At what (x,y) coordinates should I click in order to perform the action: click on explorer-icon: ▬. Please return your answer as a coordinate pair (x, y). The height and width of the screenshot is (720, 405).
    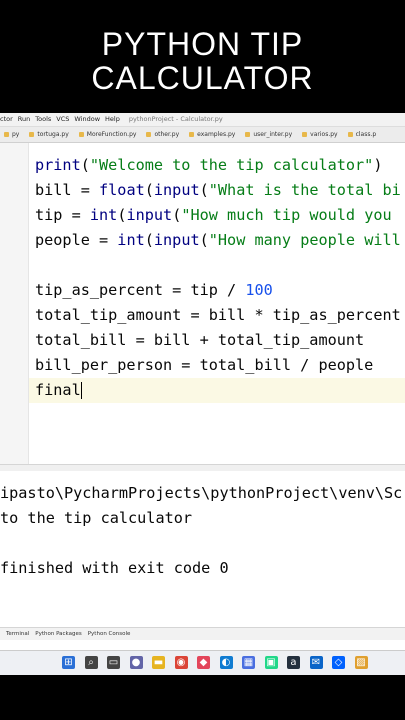
    Looking at the image, I should click on (158, 662).